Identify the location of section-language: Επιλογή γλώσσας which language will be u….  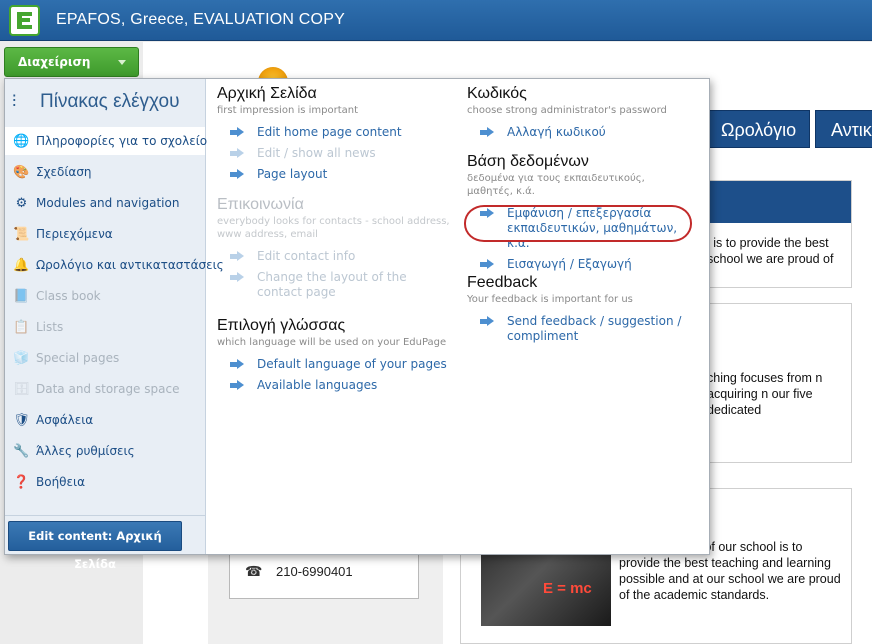
(334, 354).